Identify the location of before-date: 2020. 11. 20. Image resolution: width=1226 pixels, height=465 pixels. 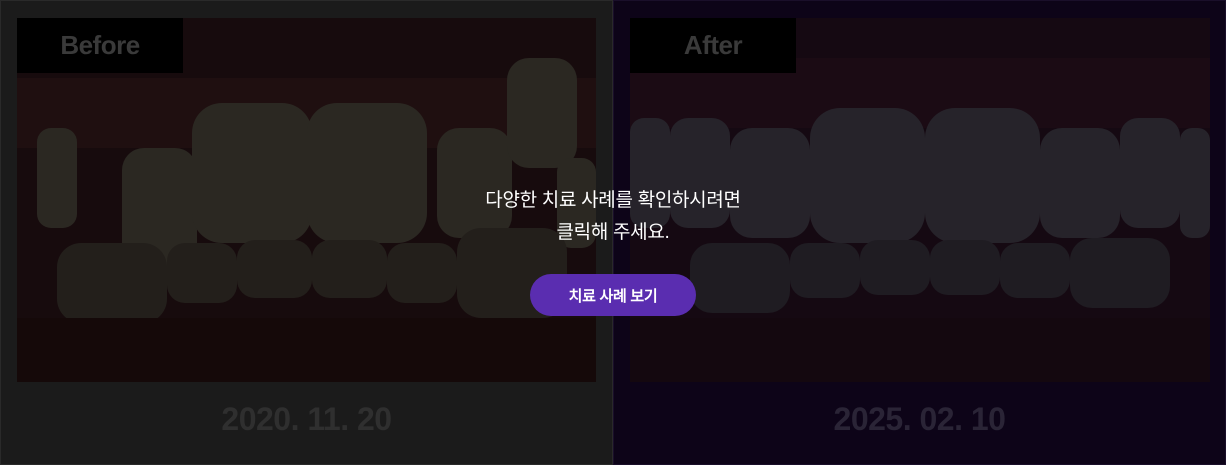
(306, 419).